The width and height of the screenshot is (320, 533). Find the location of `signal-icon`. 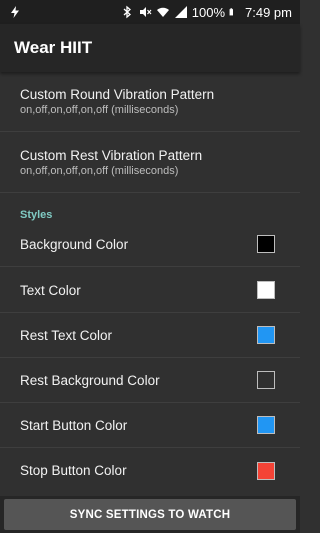

signal-icon is located at coordinates (180, 12).